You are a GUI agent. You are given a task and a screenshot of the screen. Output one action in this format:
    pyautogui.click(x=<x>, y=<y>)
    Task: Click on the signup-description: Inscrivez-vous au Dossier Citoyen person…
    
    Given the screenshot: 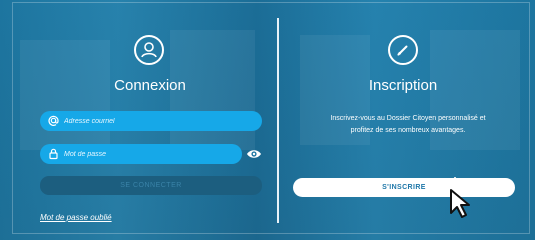 What is the action you would take?
    pyautogui.click(x=408, y=124)
    